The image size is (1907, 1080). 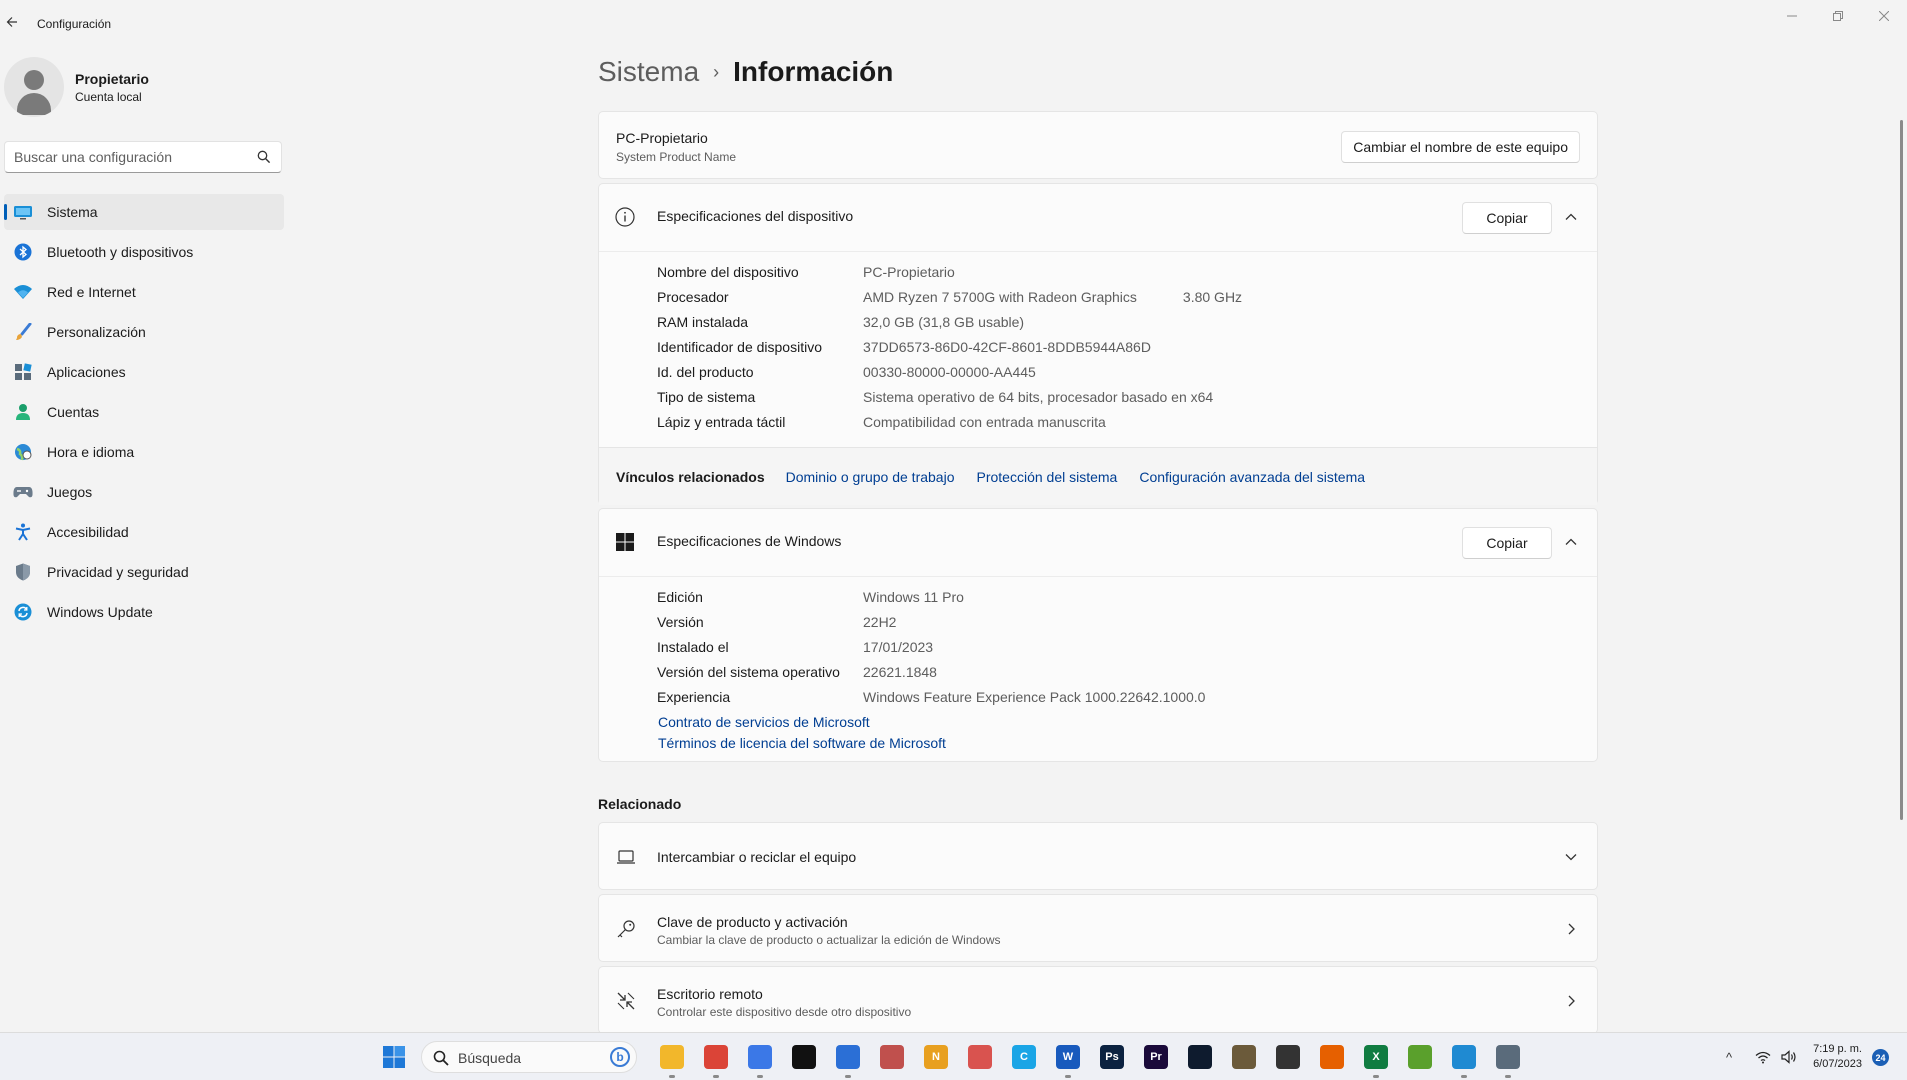 I want to click on inkscape-icon, so click(x=804, y=1057).